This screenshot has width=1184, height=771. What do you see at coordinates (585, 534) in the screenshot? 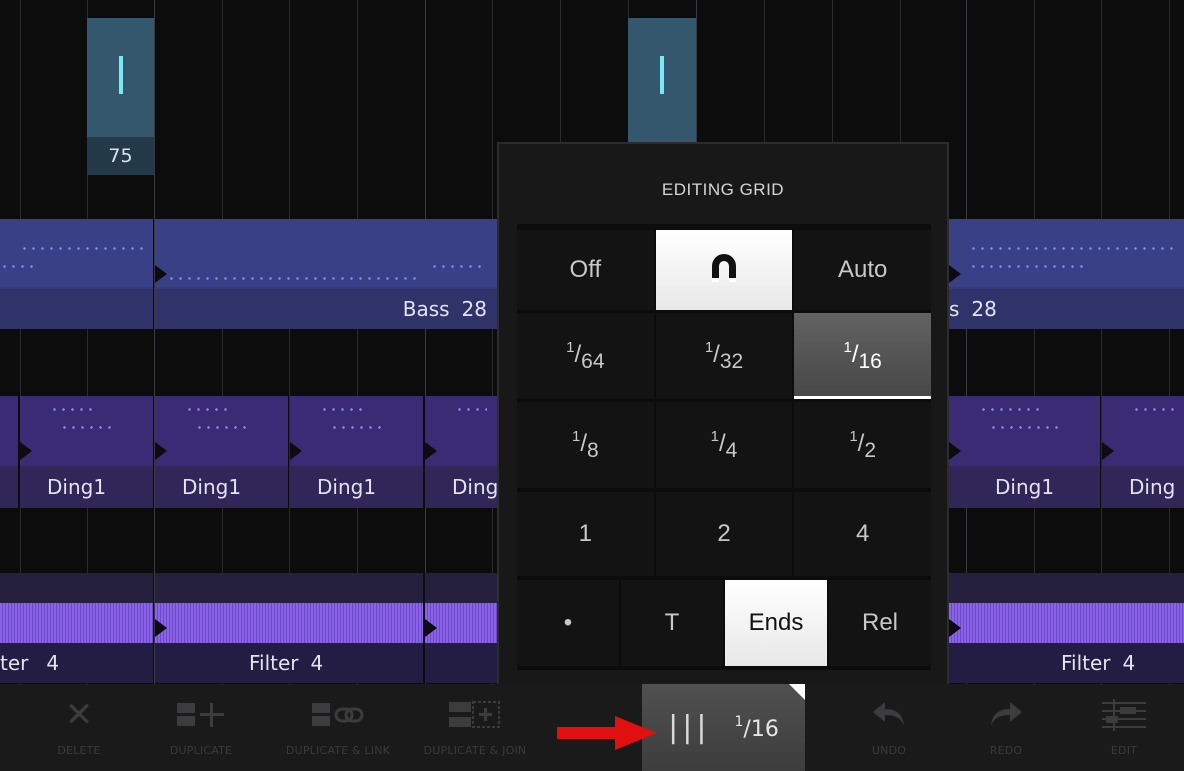
I see `grid-1-bar-button: 1` at bounding box center [585, 534].